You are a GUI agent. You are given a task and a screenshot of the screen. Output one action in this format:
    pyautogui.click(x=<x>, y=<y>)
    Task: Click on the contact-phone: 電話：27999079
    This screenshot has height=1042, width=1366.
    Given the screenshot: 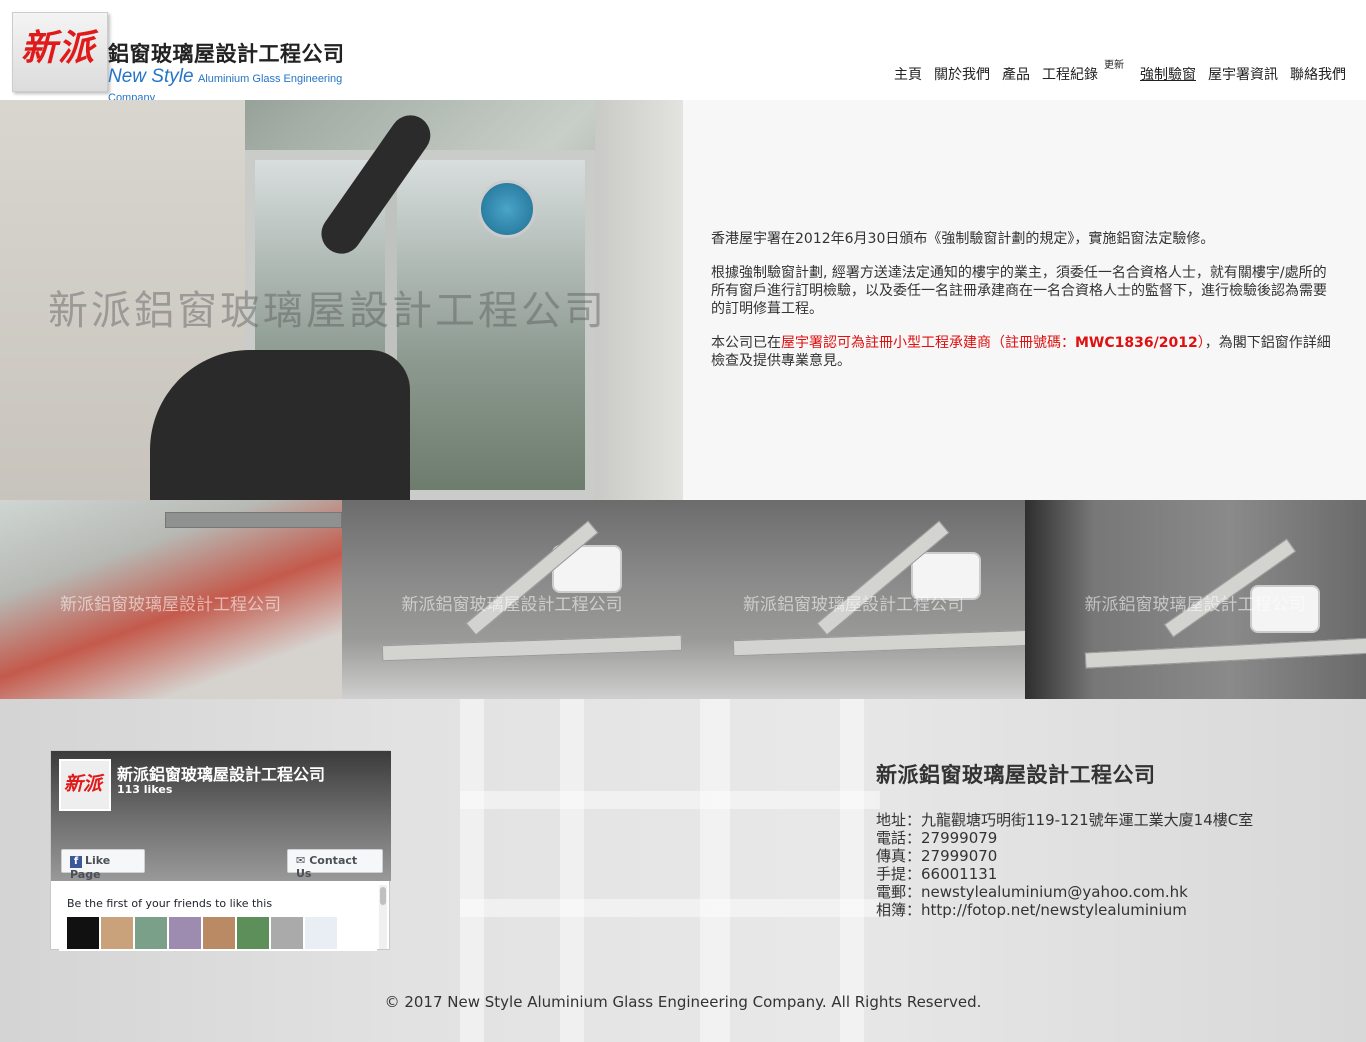 What is the action you would take?
    pyautogui.click(x=937, y=838)
    